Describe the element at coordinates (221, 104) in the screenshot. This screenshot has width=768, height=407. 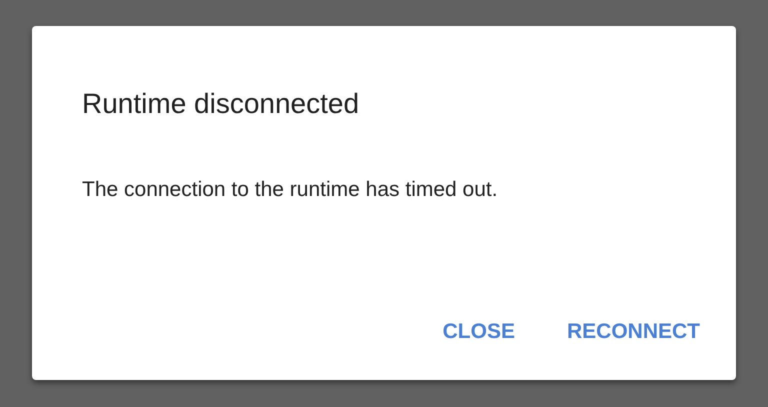
I see `dialog-title: Runtime disconnected` at that location.